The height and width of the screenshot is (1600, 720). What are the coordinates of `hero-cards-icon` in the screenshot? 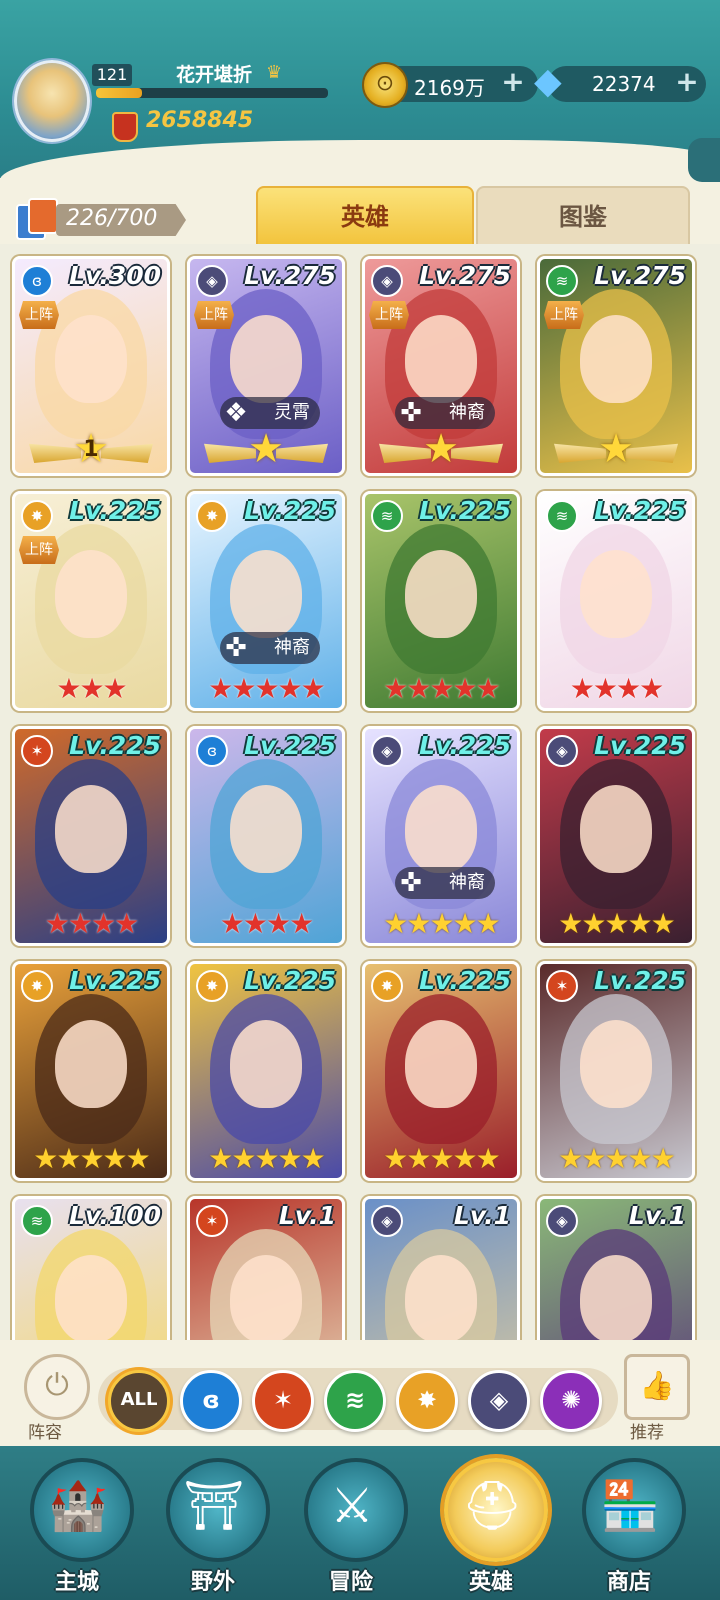 It's located at (37, 219).